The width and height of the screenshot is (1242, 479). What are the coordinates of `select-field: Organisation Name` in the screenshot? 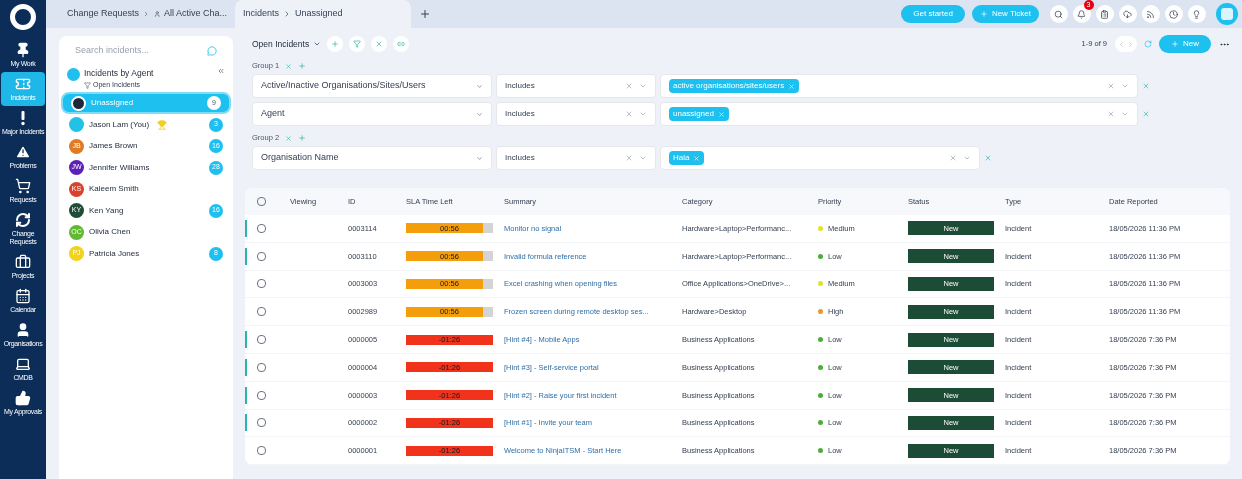 It's located at (372, 158).